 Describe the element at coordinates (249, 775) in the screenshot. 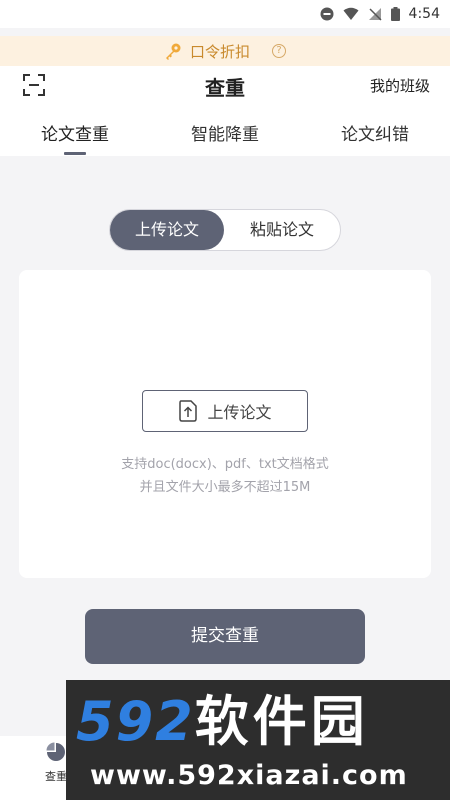

I see `watermark-url: www.592xiazai.com` at that location.